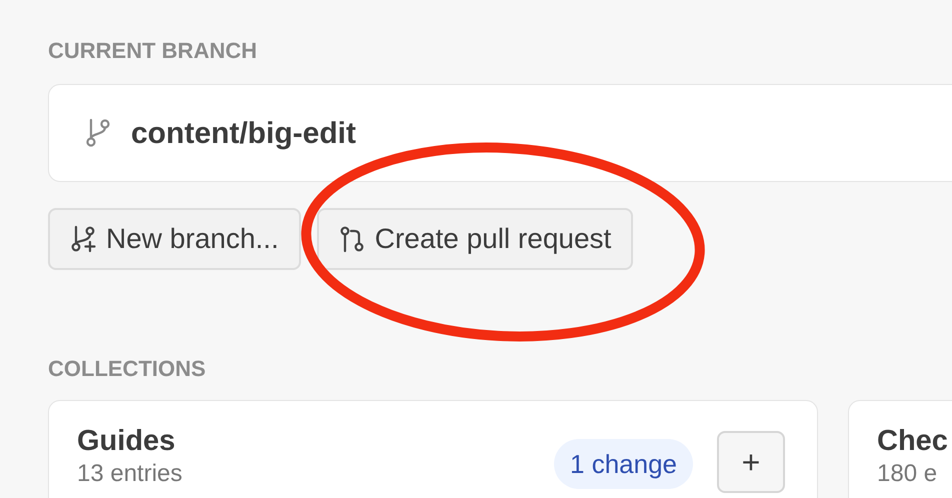  Describe the element at coordinates (913, 441) in the screenshot. I see `collection-title: Chec` at that location.